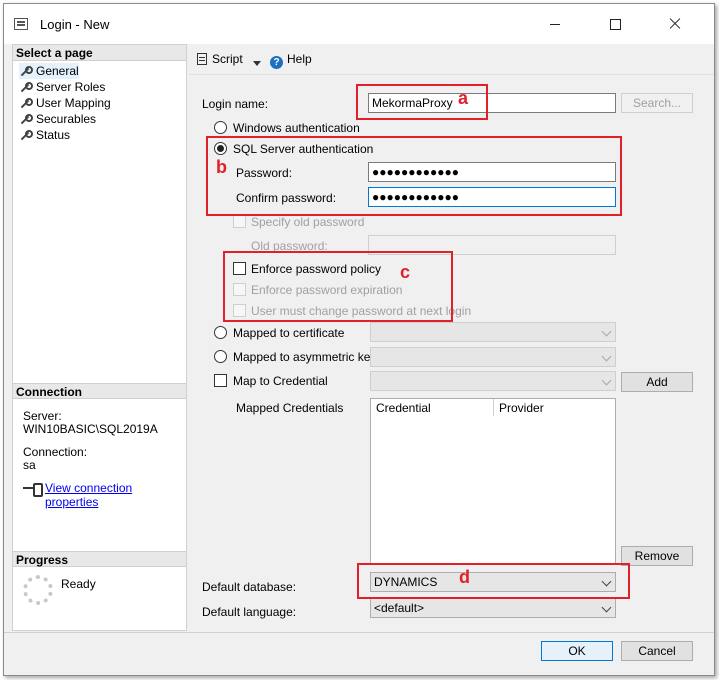 Image resolution: width=719 pixels, height=680 pixels. Describe the element at coordinates (615, 24) in the screenshot. I see `maximize-button` at that location.